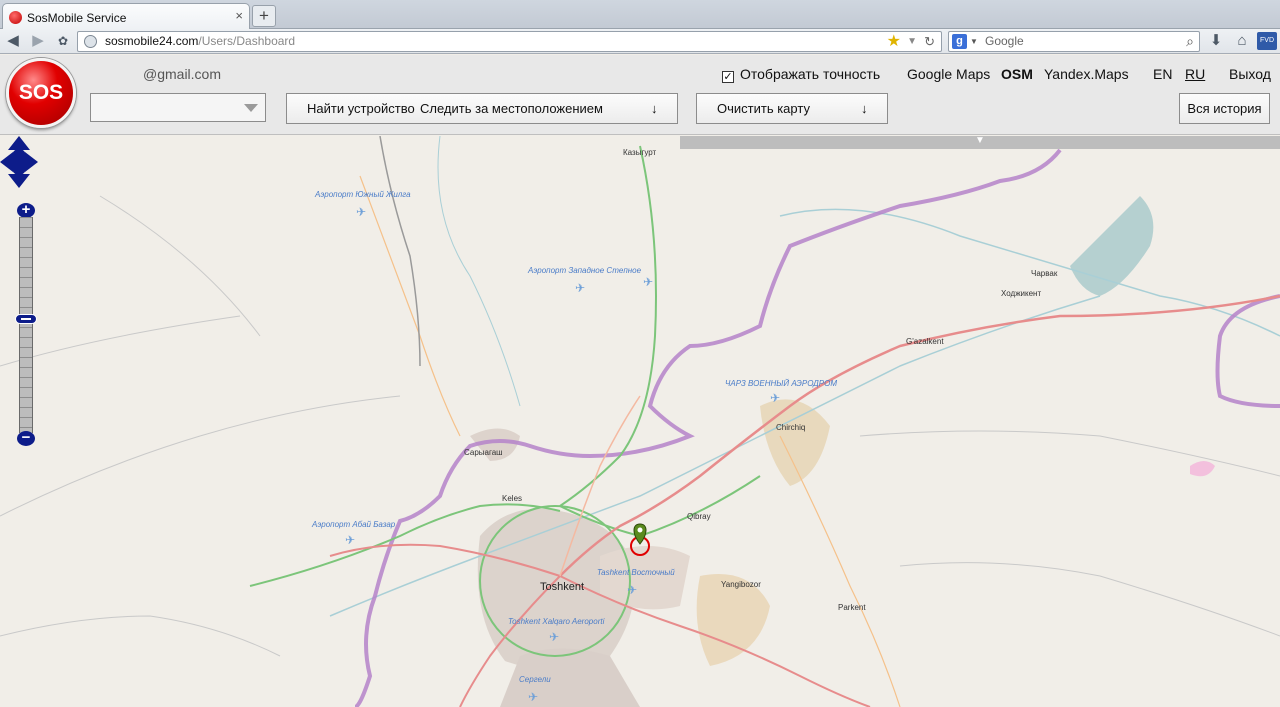  Describe the element at coordinates (15, 17) in the screenshot. I see `sos-favicon-icon` at that location.